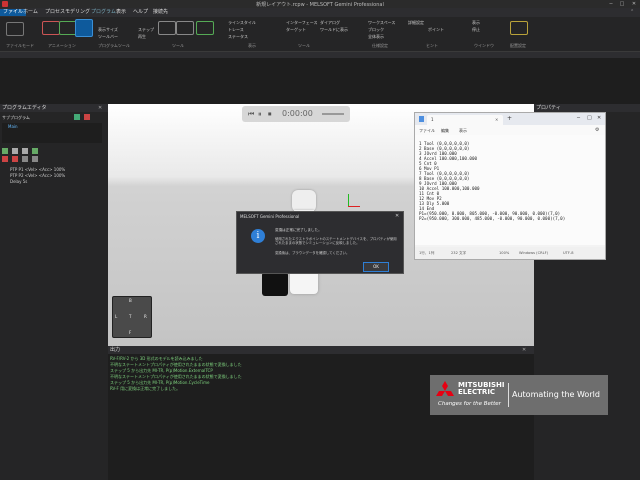  What do you see at coordinates (320, 55) in the screenshot?
I see `sub-toolbar` at bounding box center [320, 55].